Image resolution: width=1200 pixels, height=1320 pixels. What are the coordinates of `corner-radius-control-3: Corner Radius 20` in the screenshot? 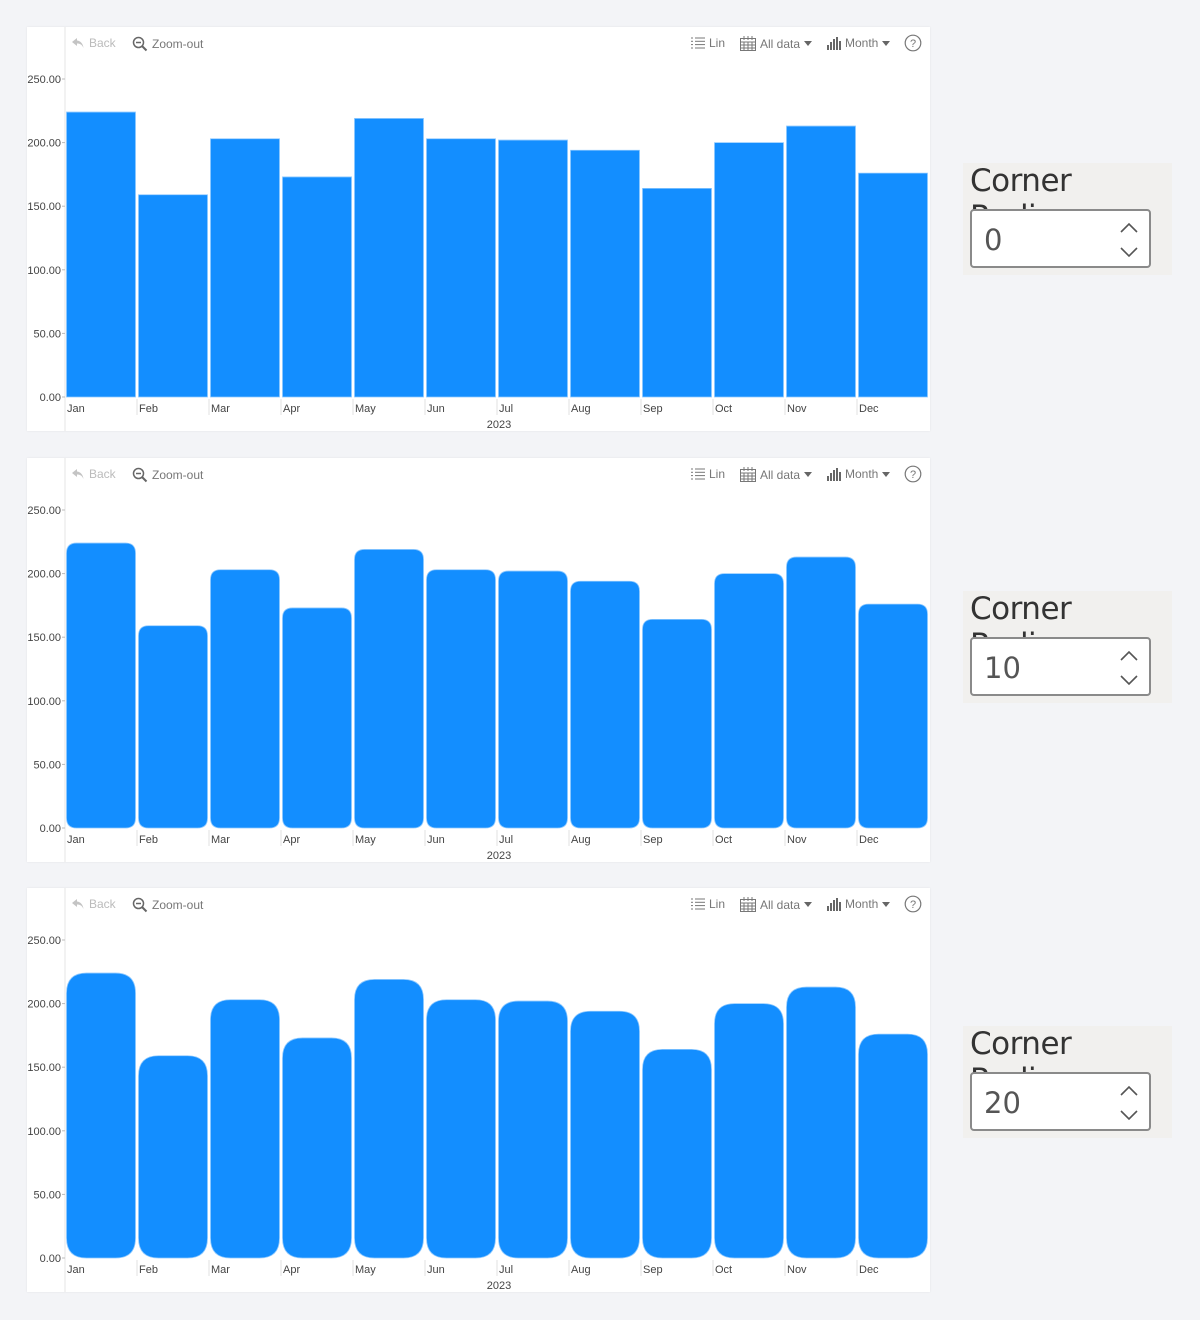 It's located at (1067, 1082).